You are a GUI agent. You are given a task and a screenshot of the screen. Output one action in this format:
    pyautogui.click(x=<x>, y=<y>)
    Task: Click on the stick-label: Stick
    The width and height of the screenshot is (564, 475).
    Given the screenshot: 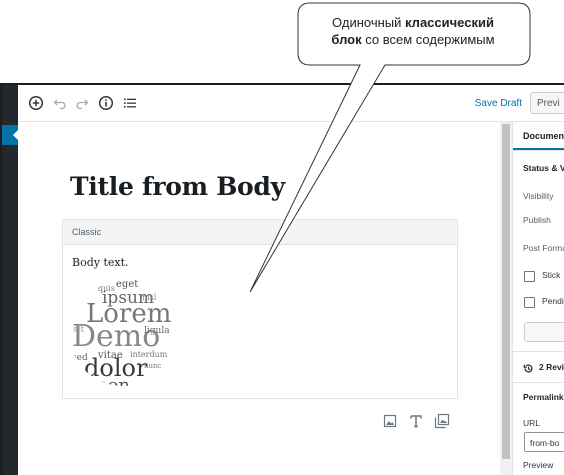 What is the action you would take?
    pyautogui.click(x=551, y=275)
    